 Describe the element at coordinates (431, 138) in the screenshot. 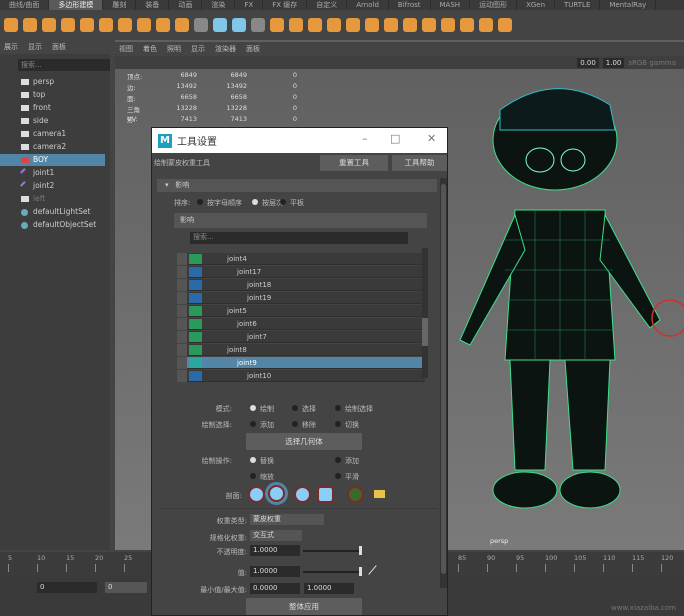

I see `close-button: ✕` at that location.